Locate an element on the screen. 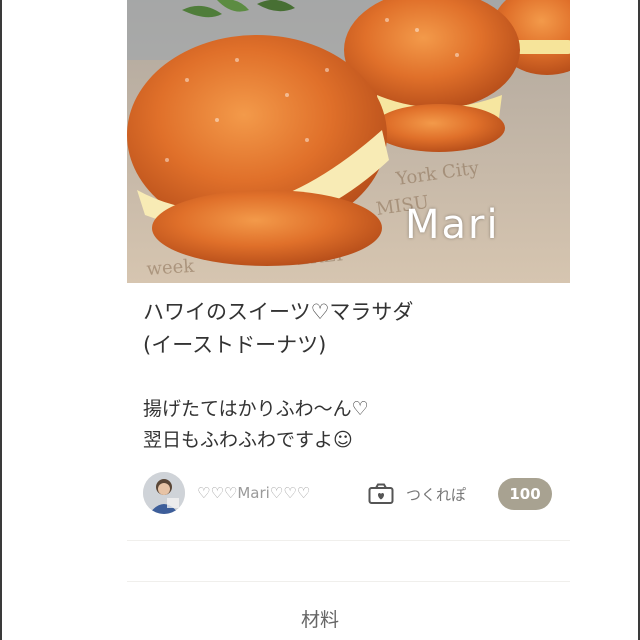  recipe-description-line-2: 翌日もふわふわですよ☺ is located at coordinates (248, 440).